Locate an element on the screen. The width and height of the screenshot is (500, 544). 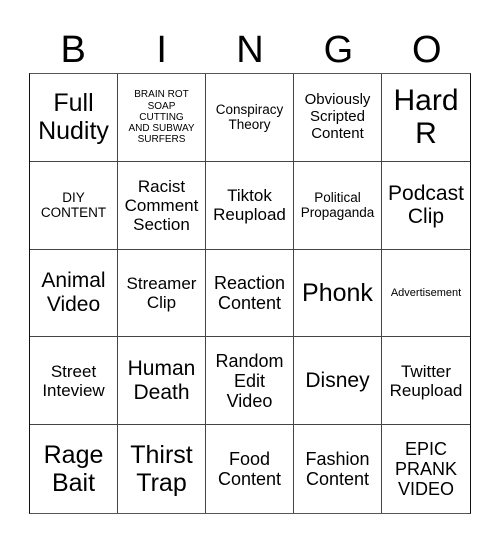
bingo-cell-line: VIDEO is located at coordinates (425, 489).